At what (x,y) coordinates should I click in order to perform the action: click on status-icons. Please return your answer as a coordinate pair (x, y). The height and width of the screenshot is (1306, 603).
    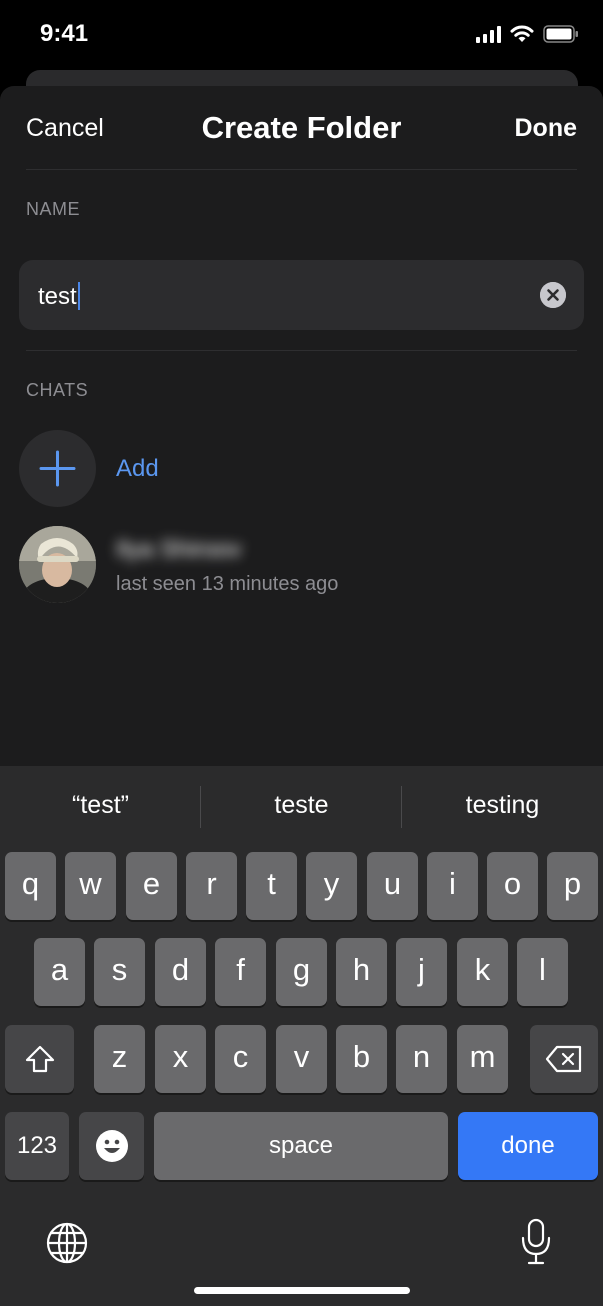
    Looking at the image, I should click on (527, 34).